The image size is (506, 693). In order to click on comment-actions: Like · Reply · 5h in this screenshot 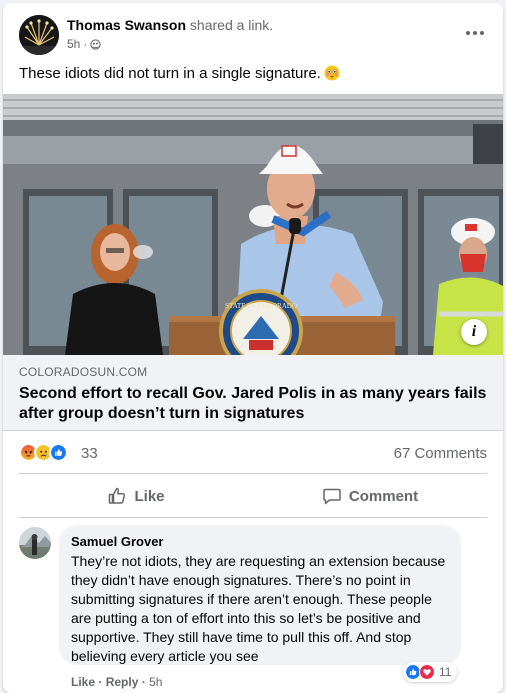, I will do `click(116, 682)`.